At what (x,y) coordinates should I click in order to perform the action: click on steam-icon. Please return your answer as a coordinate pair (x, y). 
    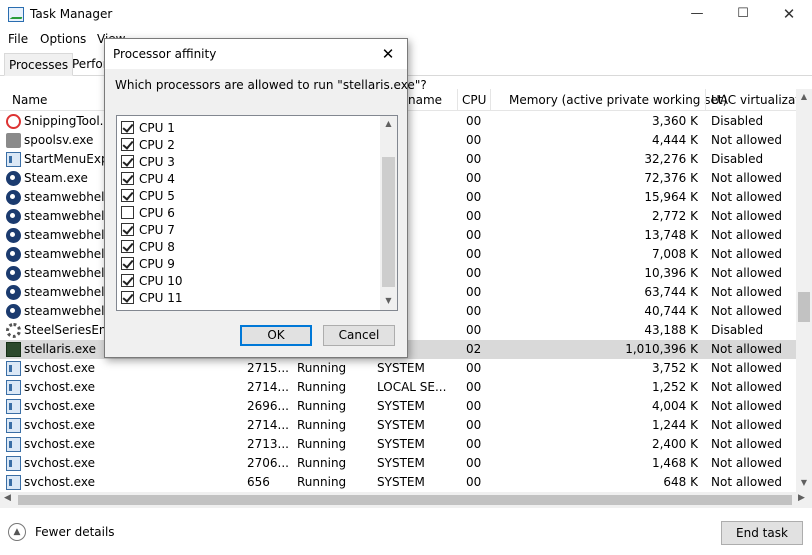
    Looking at the image, I should click on (13, 235).